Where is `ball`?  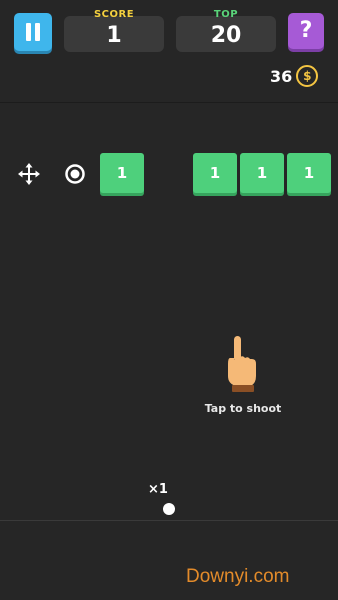 ball is located at coordinates (169, 509).